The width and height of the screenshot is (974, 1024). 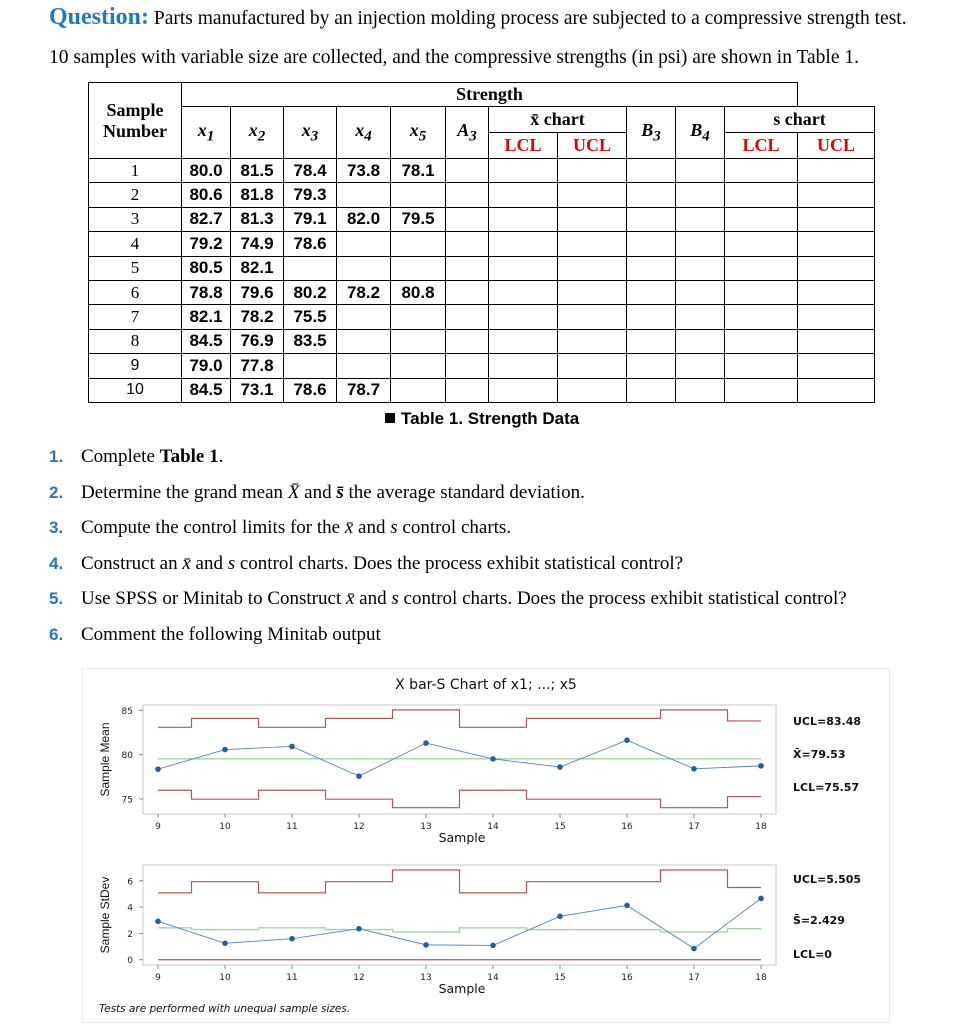 I want to click on table-row: 1 80.0 81.5 78.4 73.8 78.1, so click(x=481, y=170).